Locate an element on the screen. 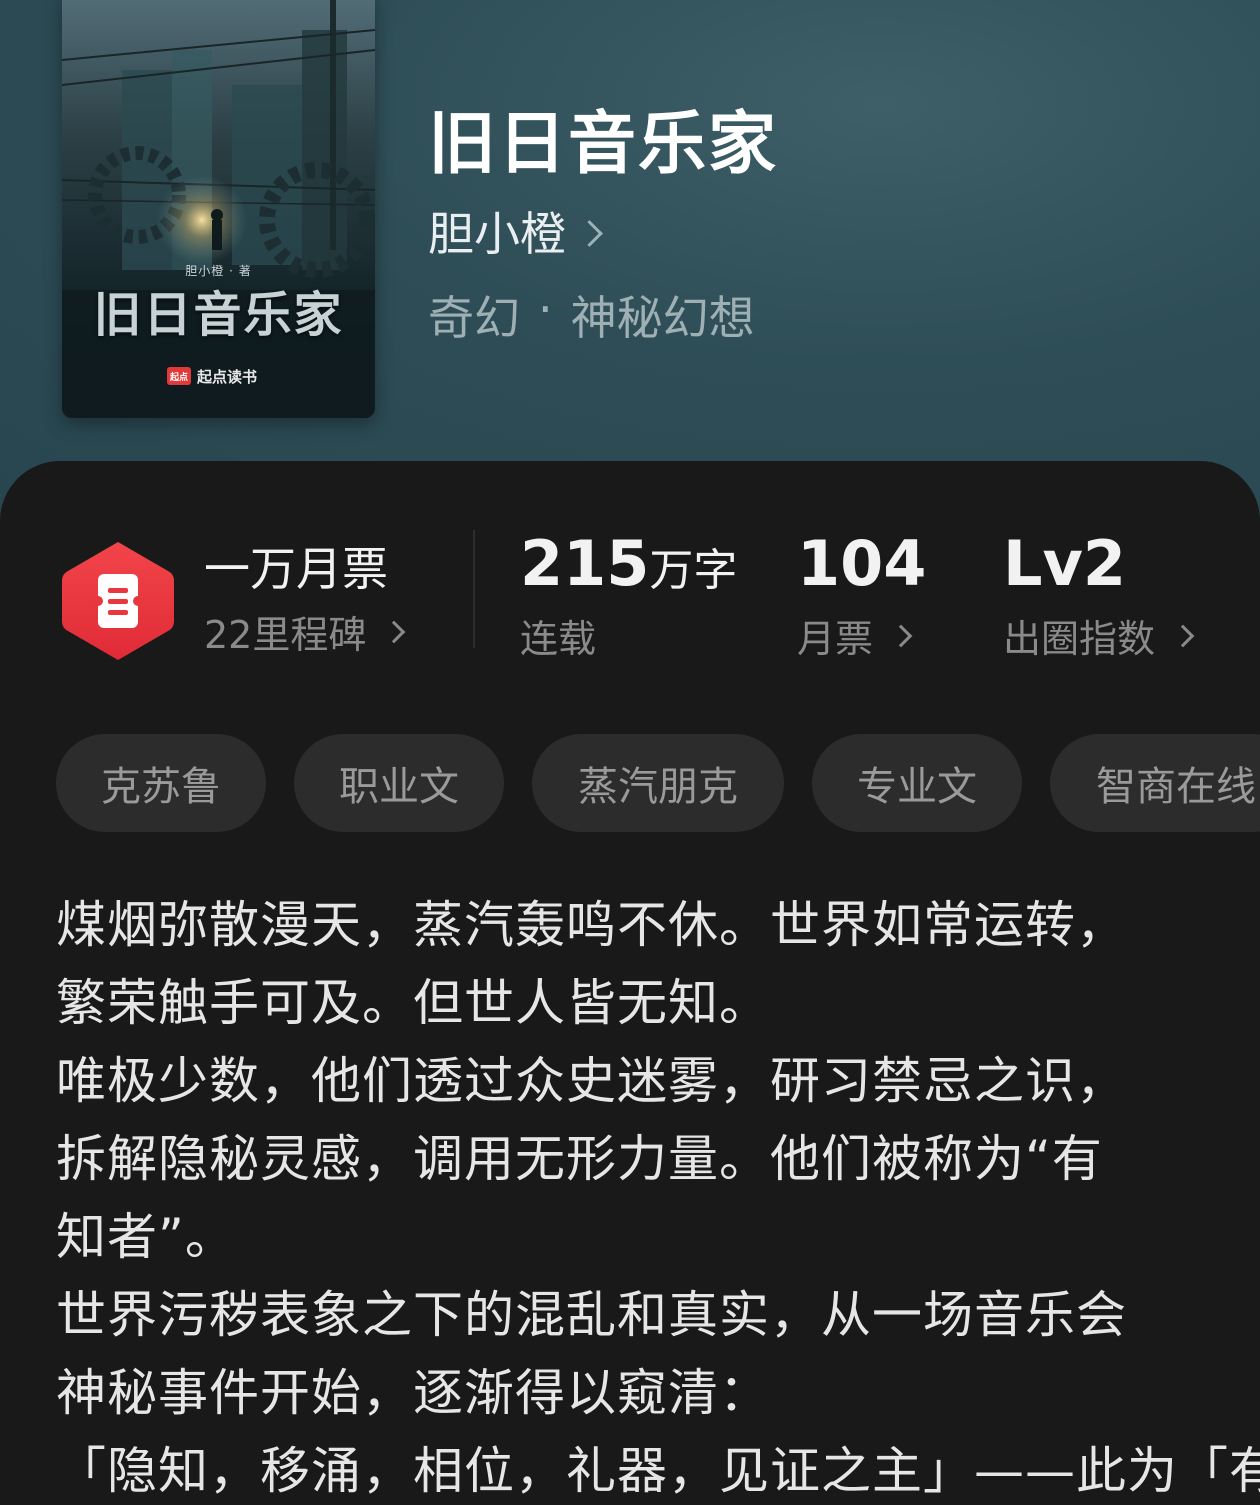 This screenshot has height=1505, width=1260. description-line: 神秘事件开始，逐渐得以窥清： is located at coordinates (413, 1393).